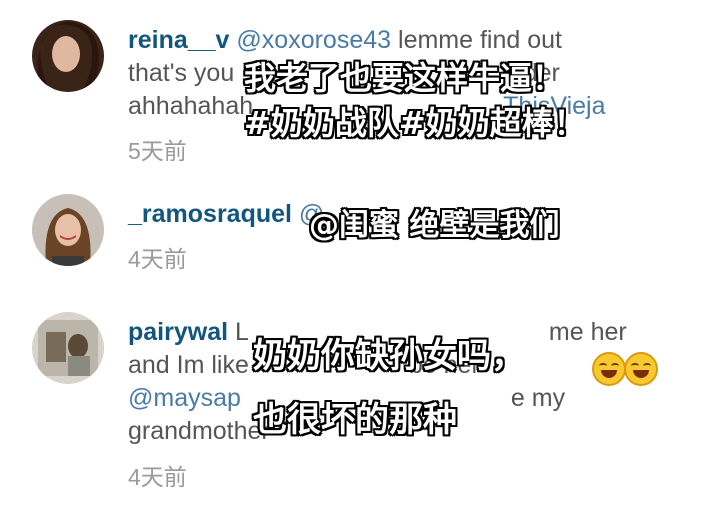  What do you see at coordinates (210, 214) in the screenshot?
I see `comment-username: _ramosraquel` at bounding box center [210, 214].